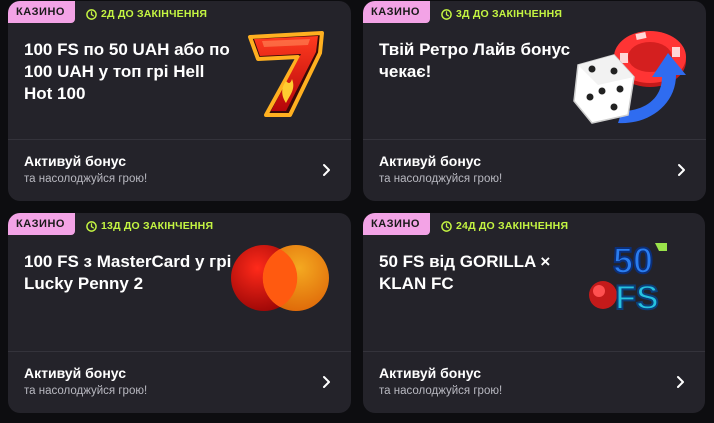 The image size is (714, 423). I want to click on bonus-title: 100 FS з MasterCard у грі Lucky Penny 2, so click(128, 272).